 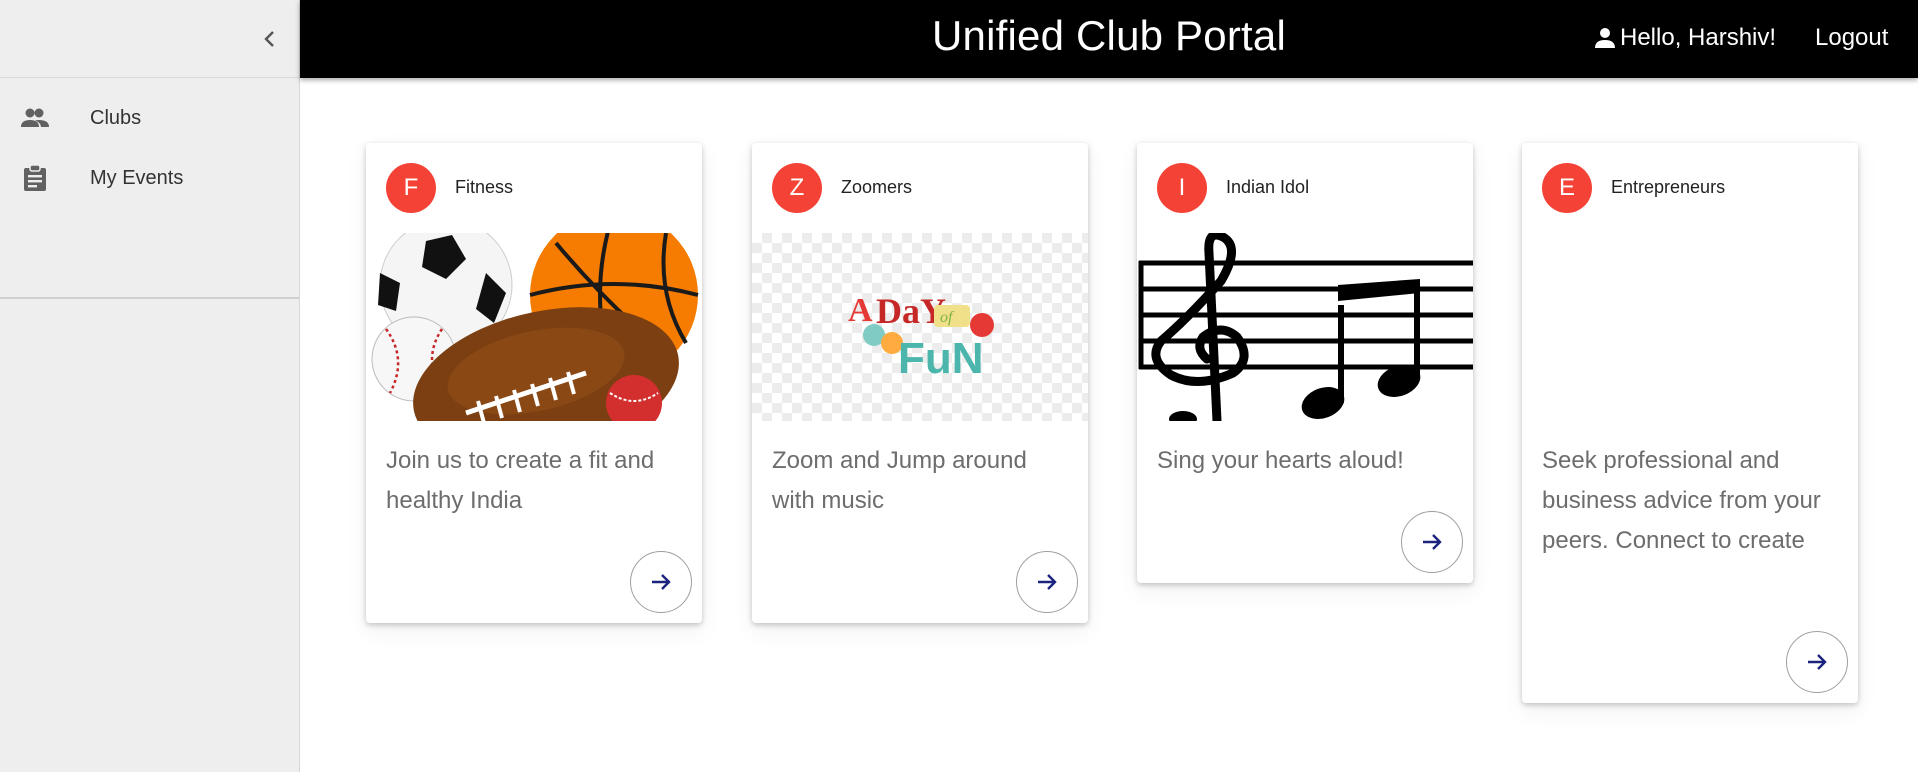 What do you see at coordinates (35, 178) in the screenshot?
I see `clipboard-icon` at bounding box center [35, 178].